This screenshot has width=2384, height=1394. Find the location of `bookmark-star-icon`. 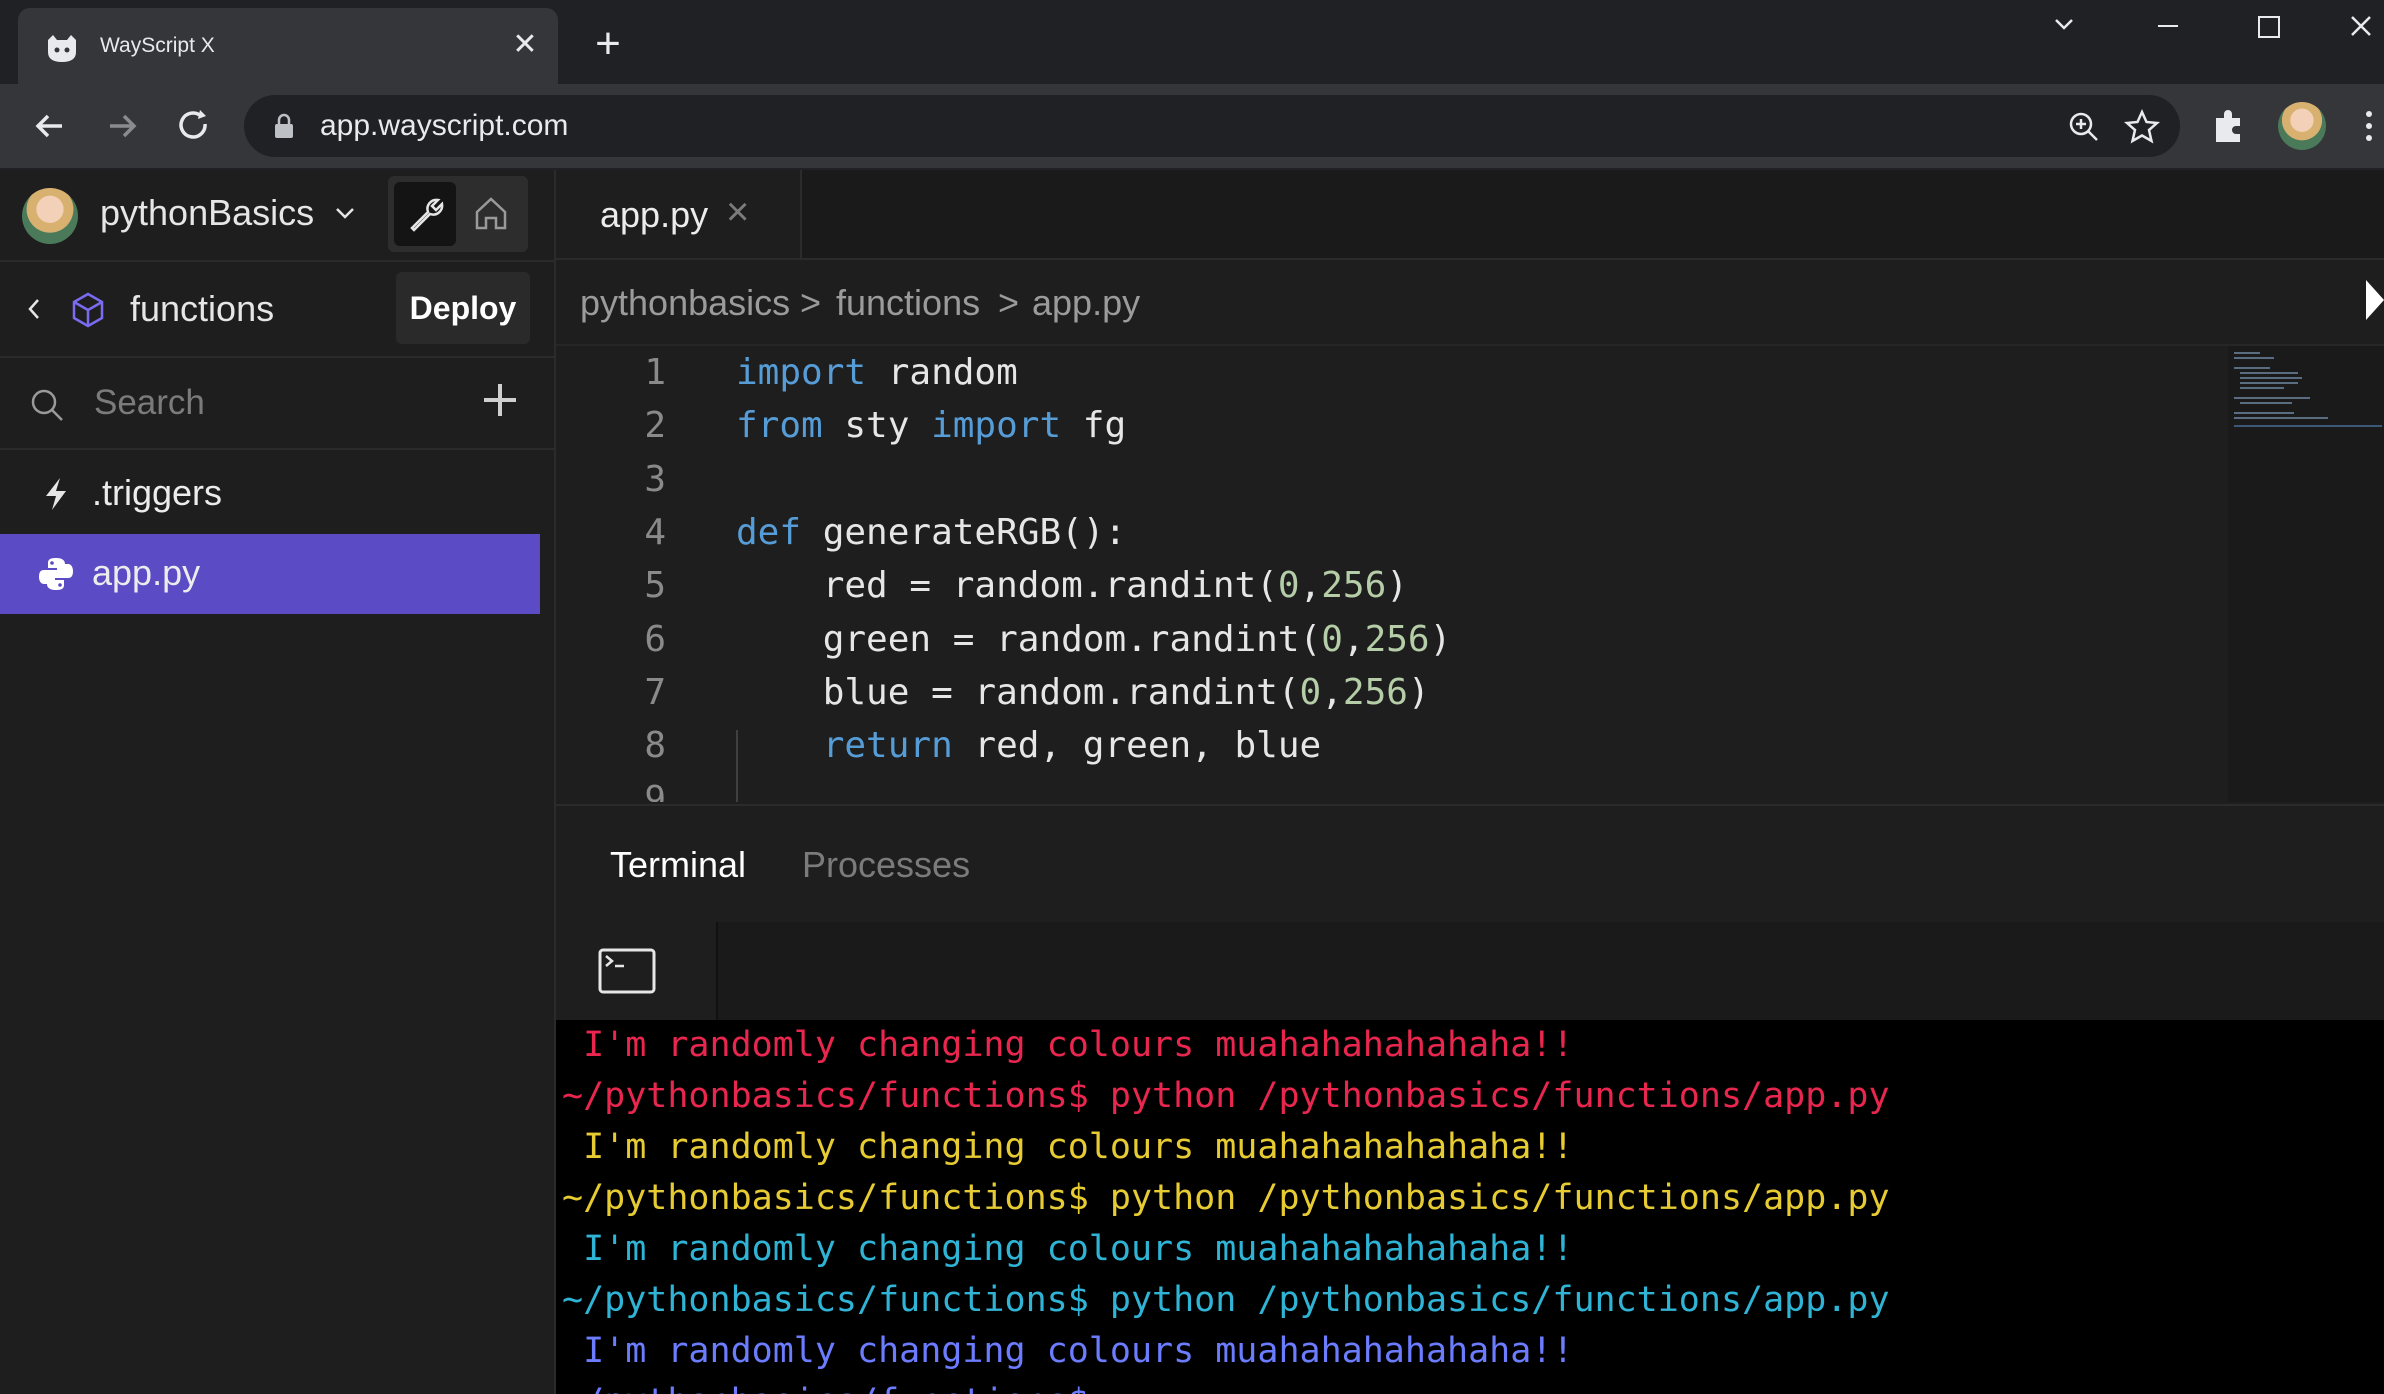

bookmark-star-icon is located at coordinates (2142, 127).